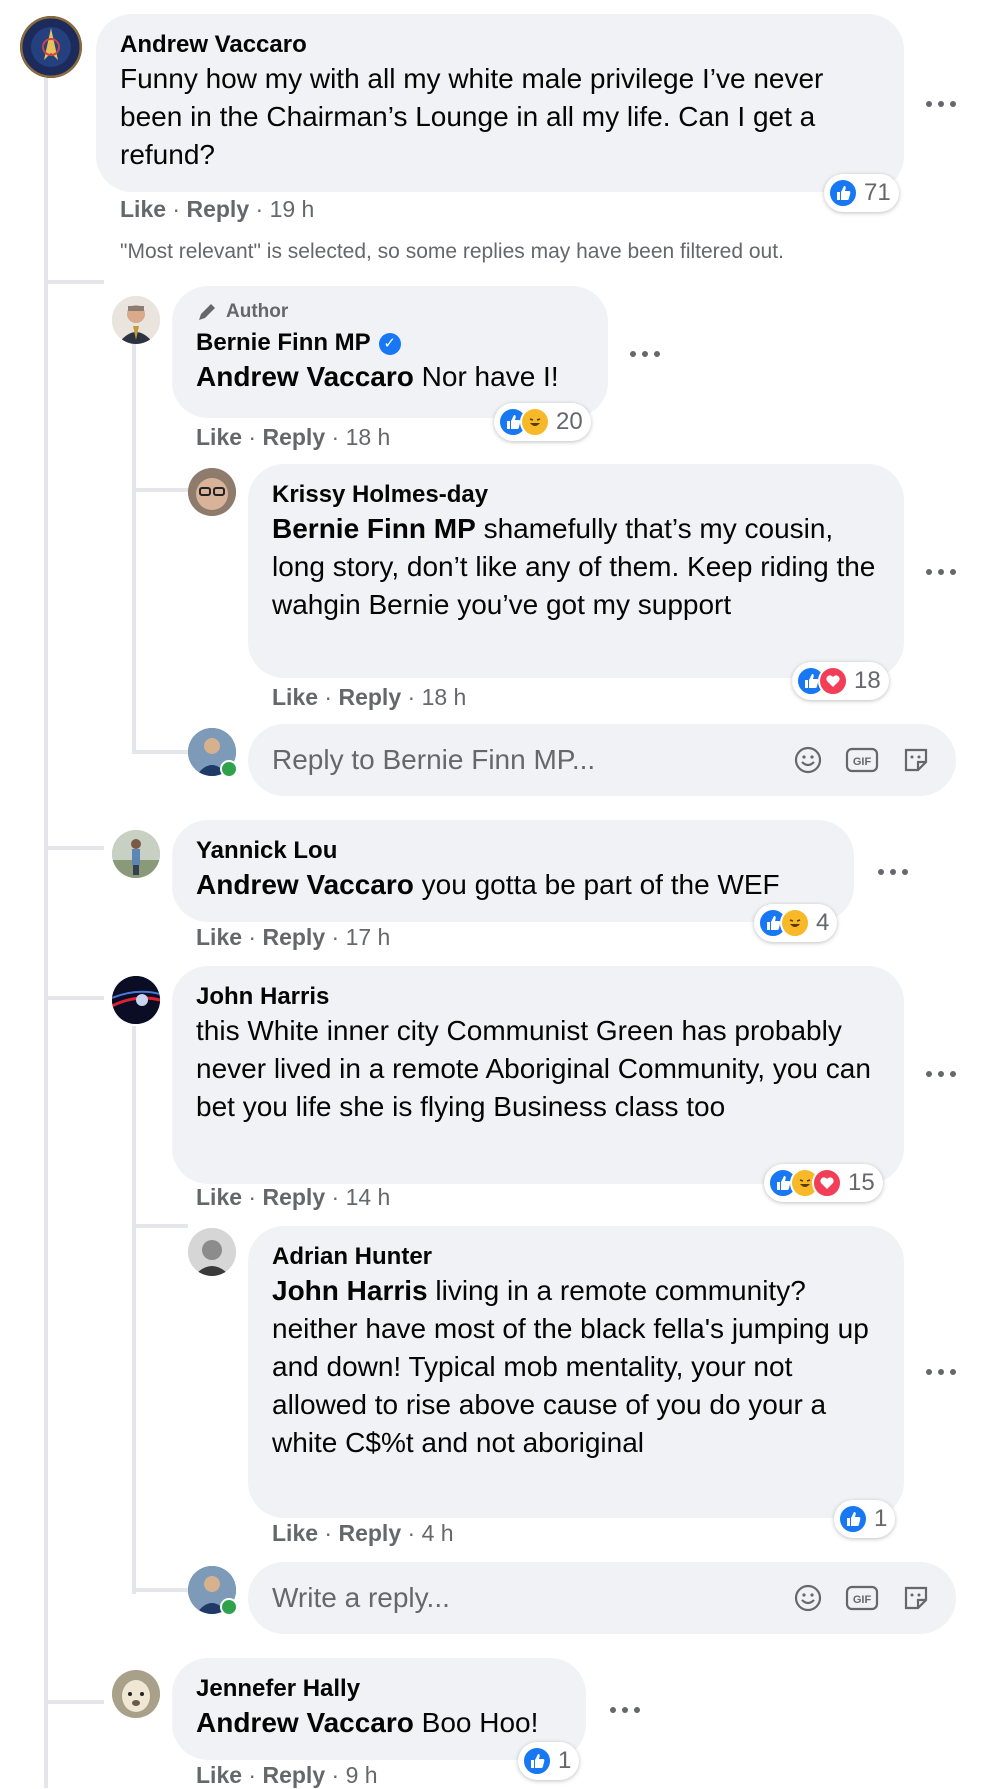 The height and width of the screenshot is (1789, 992). I want to click on reaction-summary: 4, so click(796, 923).